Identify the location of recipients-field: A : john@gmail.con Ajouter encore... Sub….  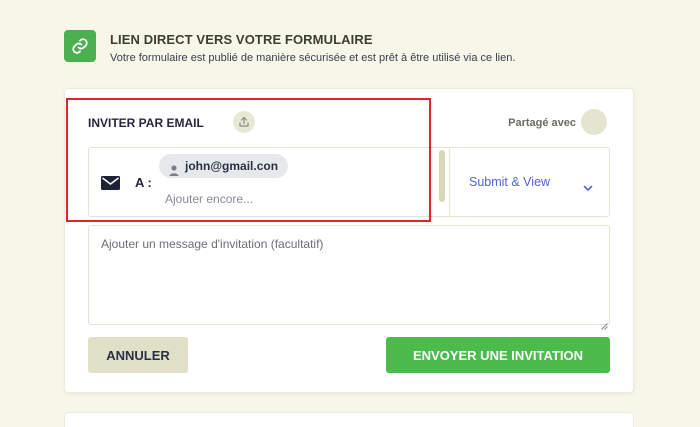
(349, 182).